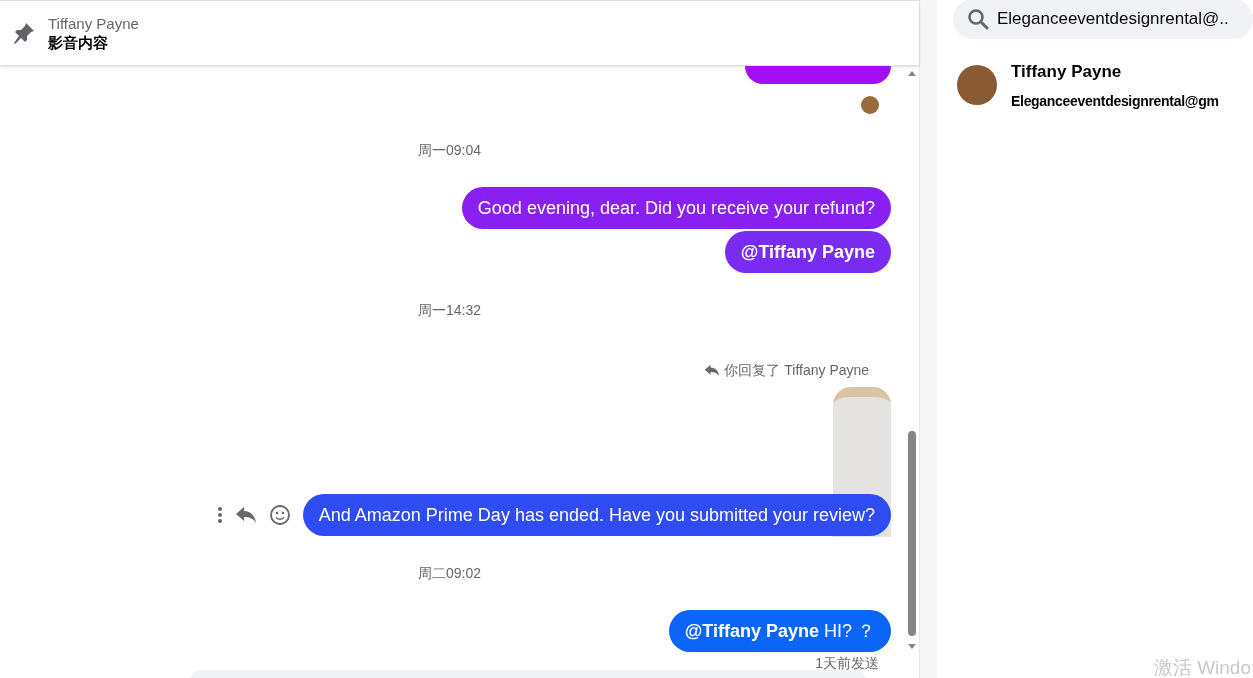  I want to click on reply-note: 你回复了 Tiffany Payne, so click(797, 370).